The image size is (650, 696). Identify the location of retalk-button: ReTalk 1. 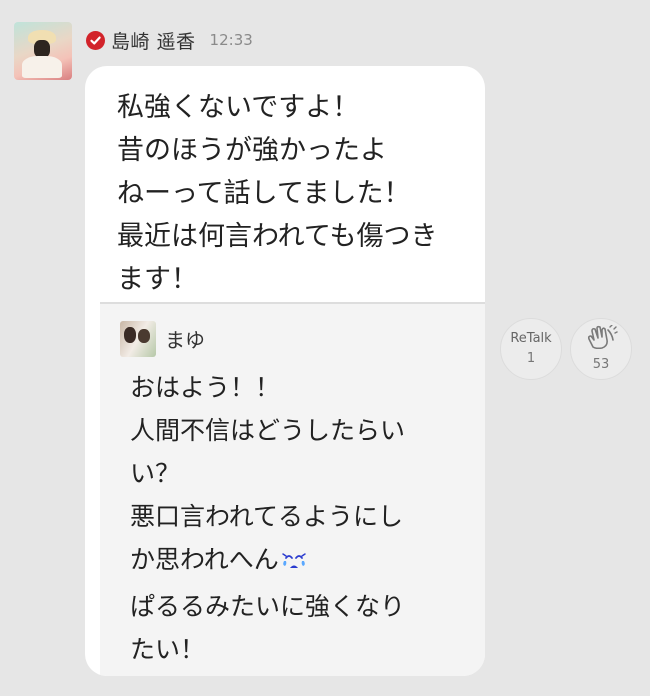
(531, 349).